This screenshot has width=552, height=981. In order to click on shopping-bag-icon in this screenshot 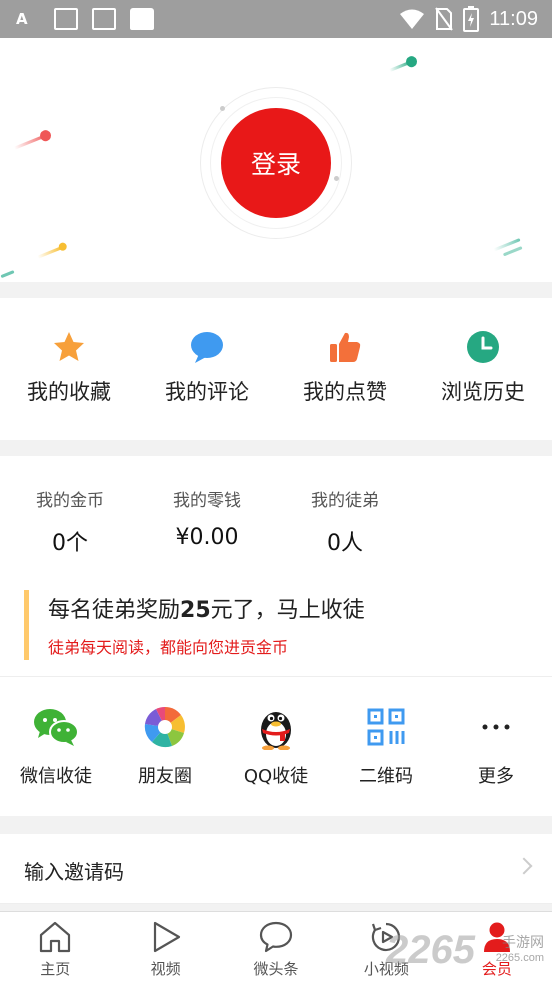, I will do `click(142, 19)`.